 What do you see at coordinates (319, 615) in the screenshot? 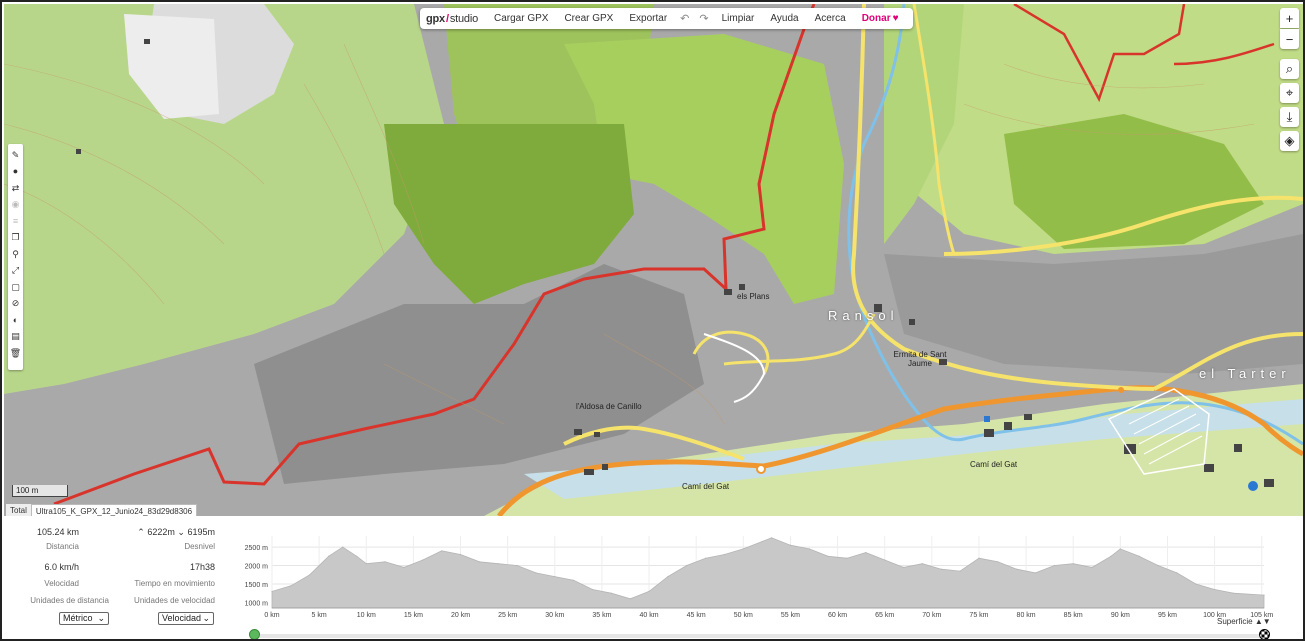
I see `x-tick-label: 5 km` at bounding box center [319, 615].